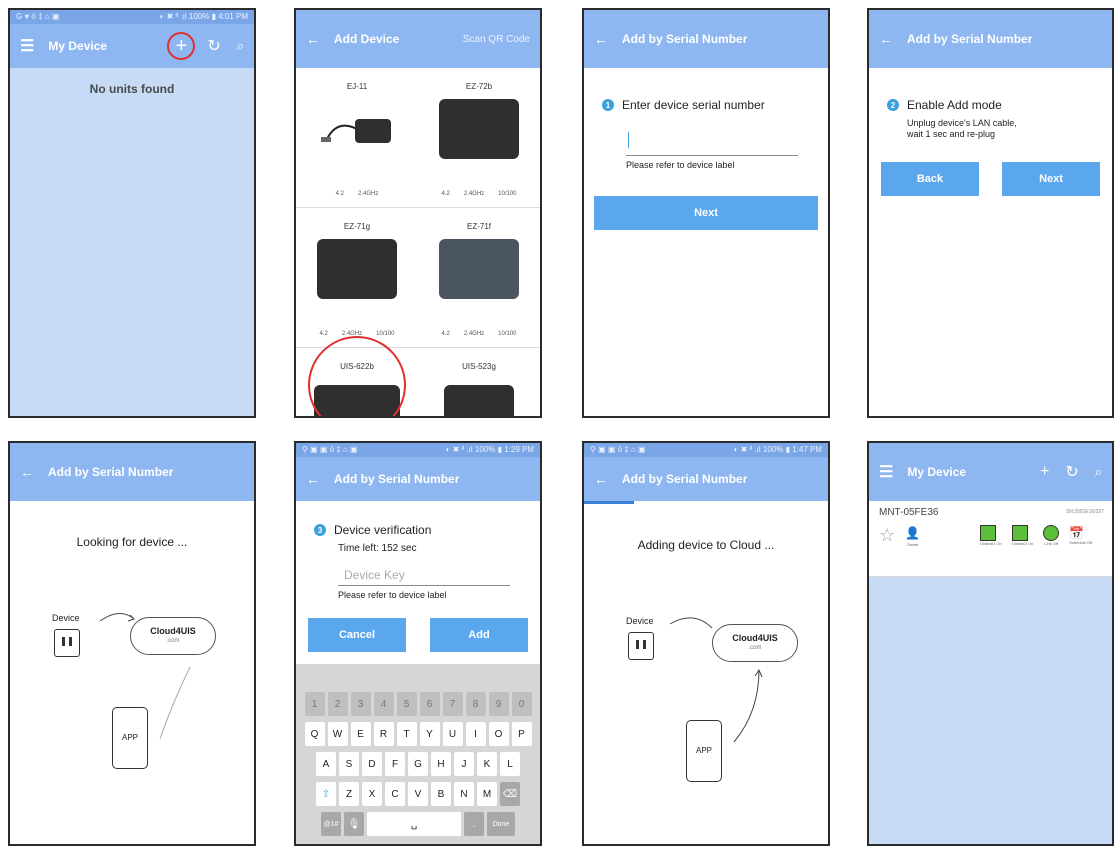 This screenshot has height=850, width=1114. Describe the element at coordinates (326, 764) in the screenshot. I see `key-a: A` at that location.